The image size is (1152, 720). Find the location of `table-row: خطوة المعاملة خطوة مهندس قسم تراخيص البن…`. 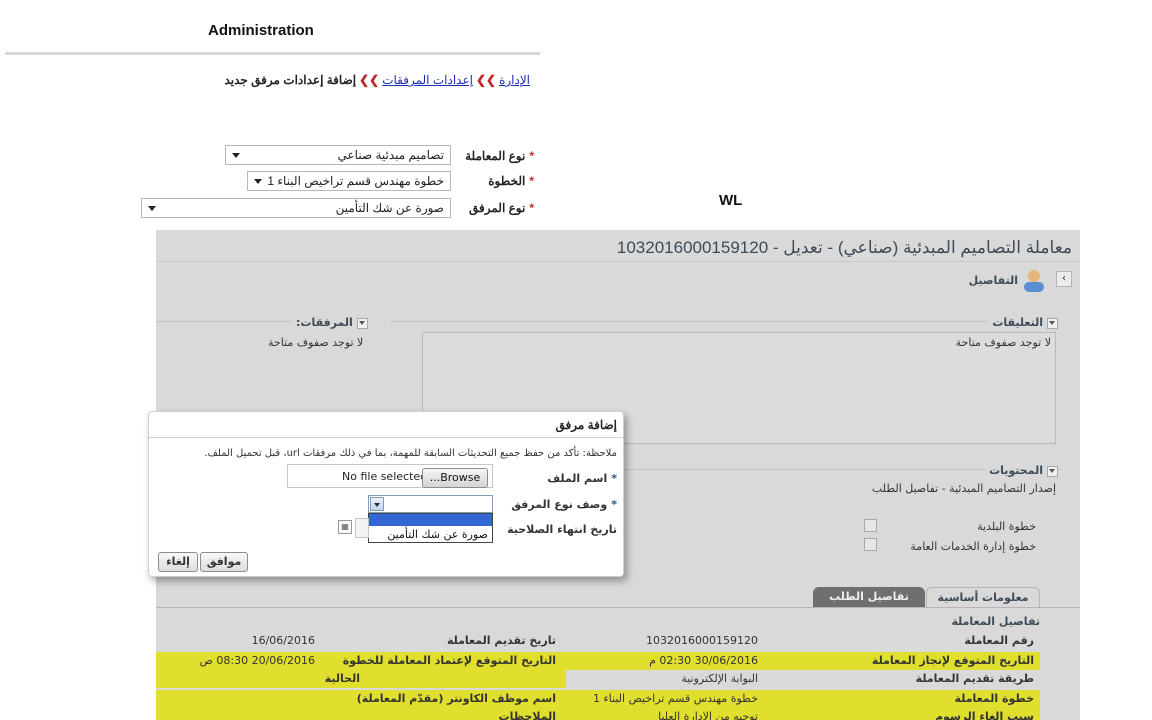

table-row: خطوة المعاملة خطوة مهندس قسم تراخيص البن… is located at coordinates (598, 699).